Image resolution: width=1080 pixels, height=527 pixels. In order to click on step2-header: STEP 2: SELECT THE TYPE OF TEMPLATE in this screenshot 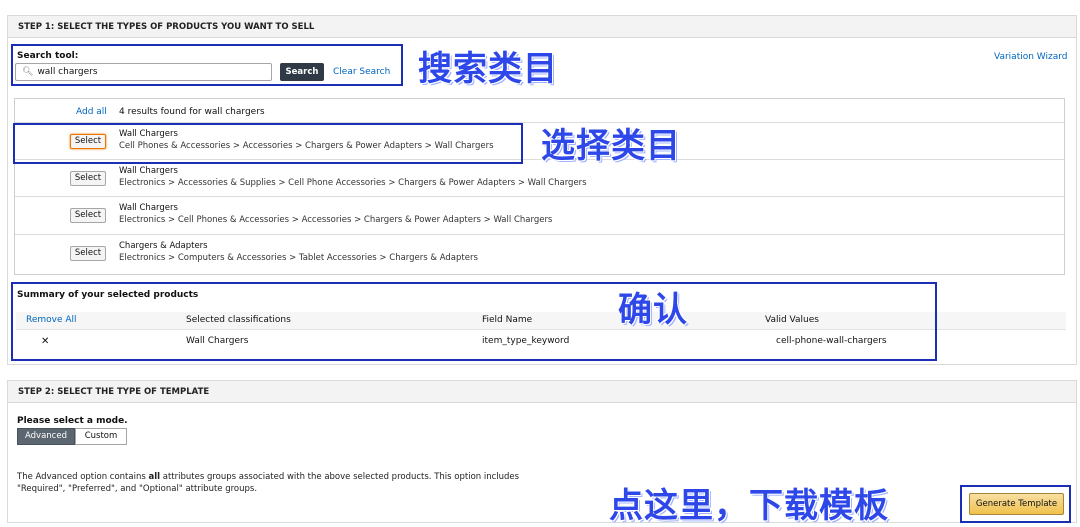, I will do `click(542, 392)`.